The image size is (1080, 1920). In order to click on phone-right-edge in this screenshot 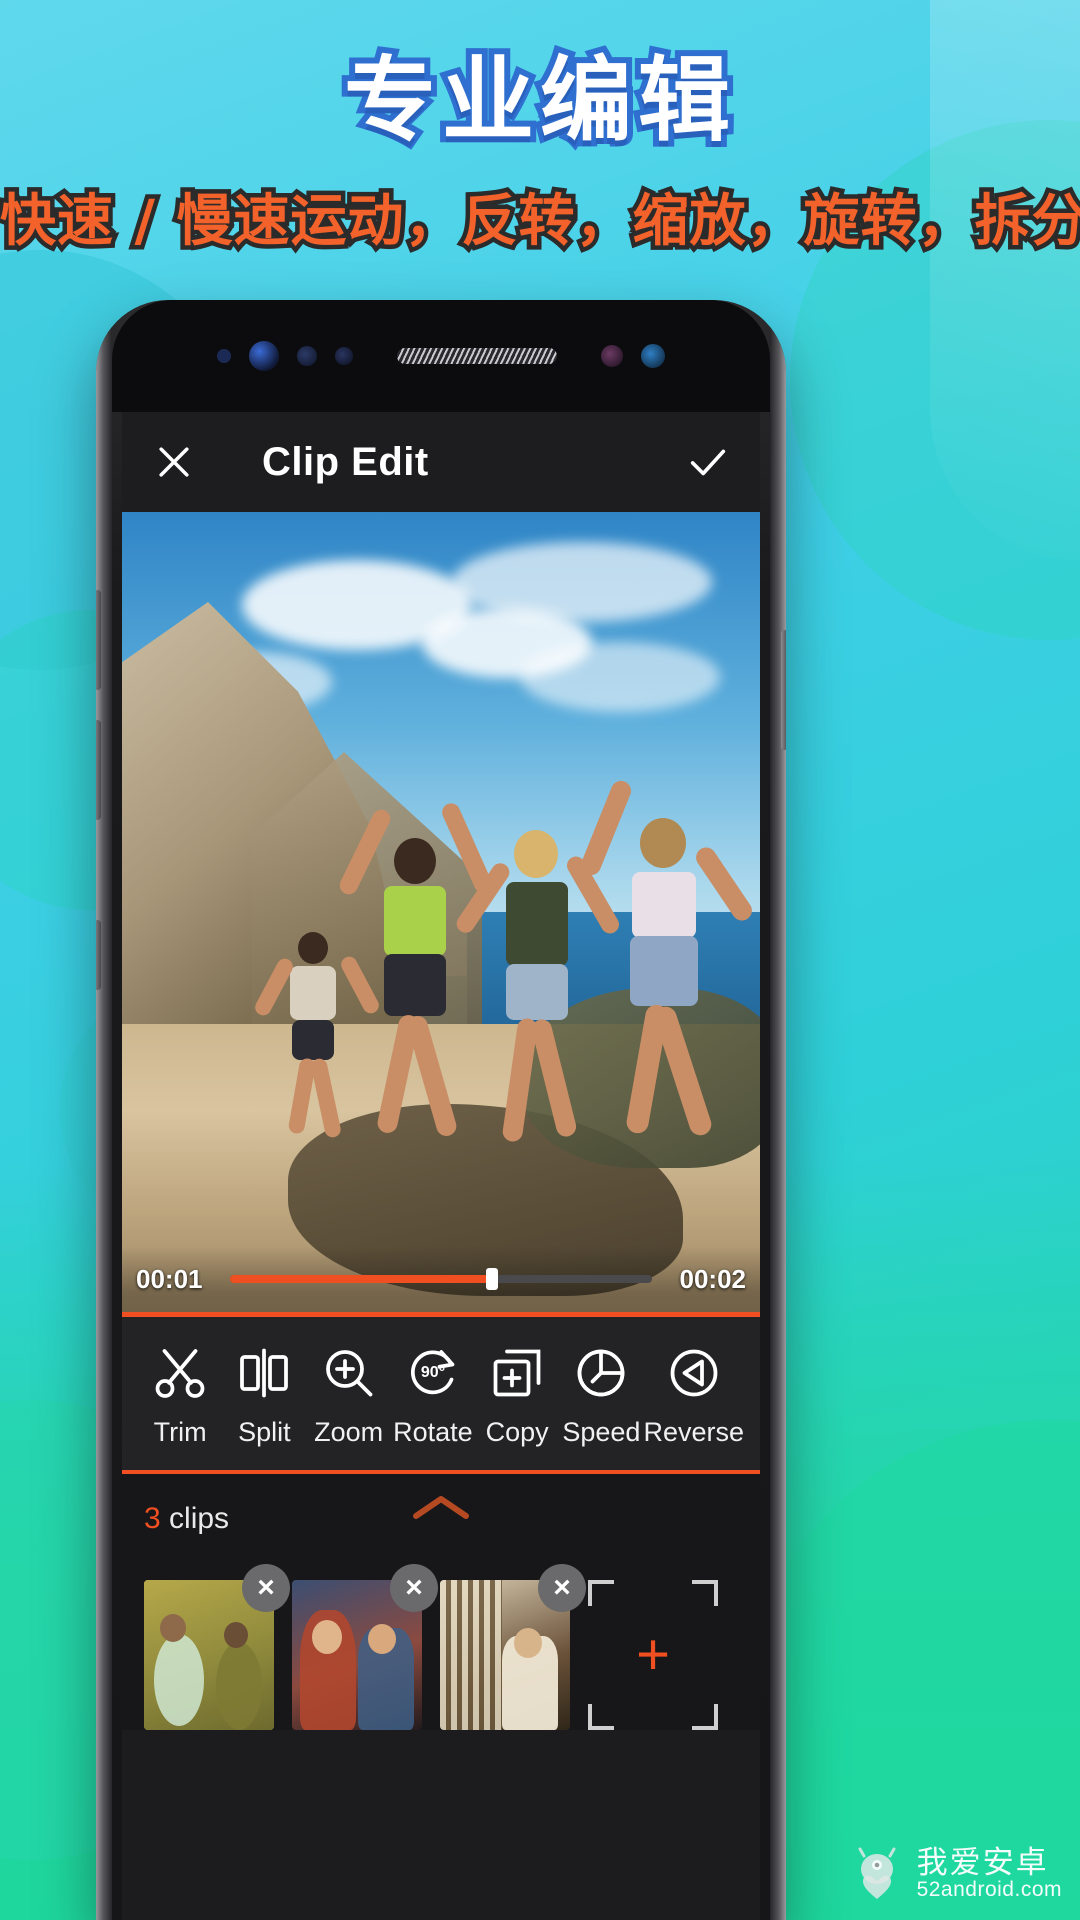, I will do `click(778, 1110)`.